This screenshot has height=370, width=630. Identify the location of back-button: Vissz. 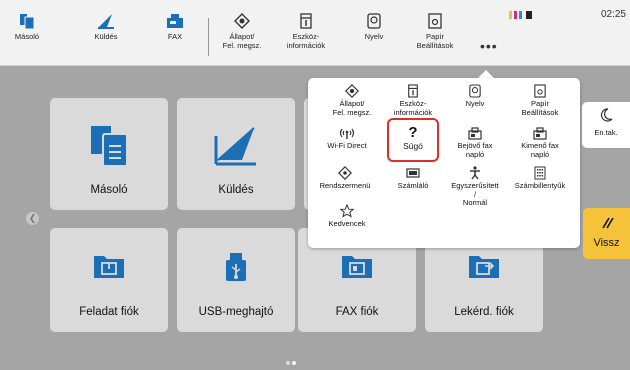
(606, 233).